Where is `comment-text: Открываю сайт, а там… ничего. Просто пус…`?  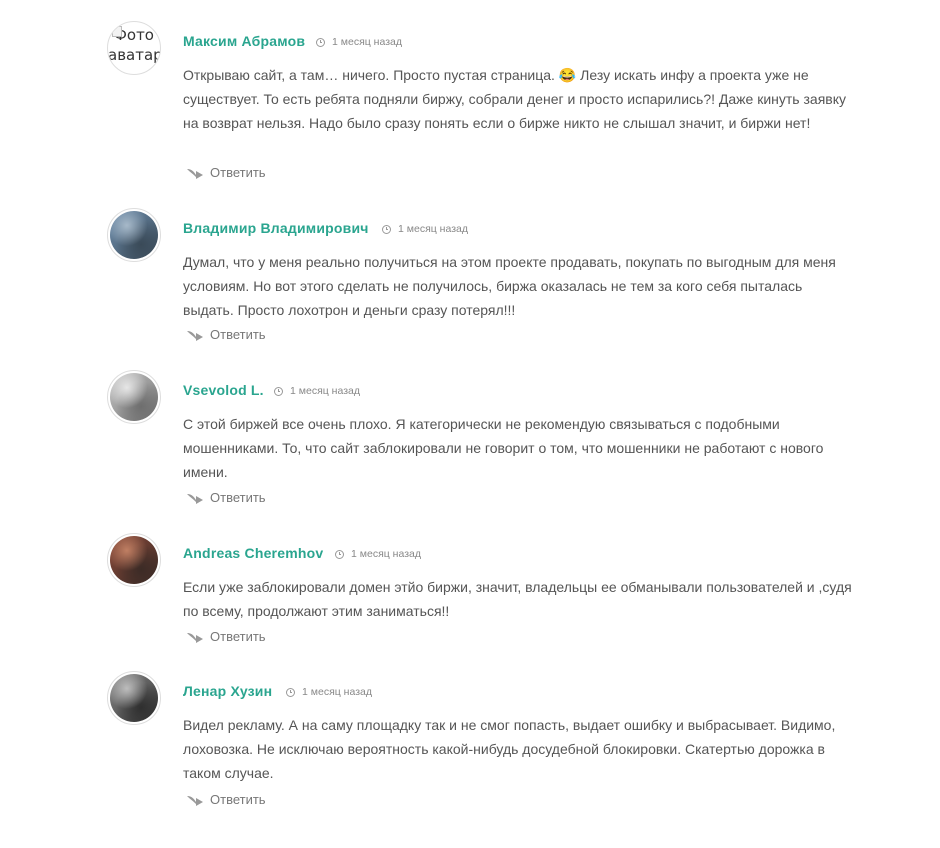 comment-text: Открываю сайт, а там… ничего. Просто пус… is located at coordinates (514, 99).